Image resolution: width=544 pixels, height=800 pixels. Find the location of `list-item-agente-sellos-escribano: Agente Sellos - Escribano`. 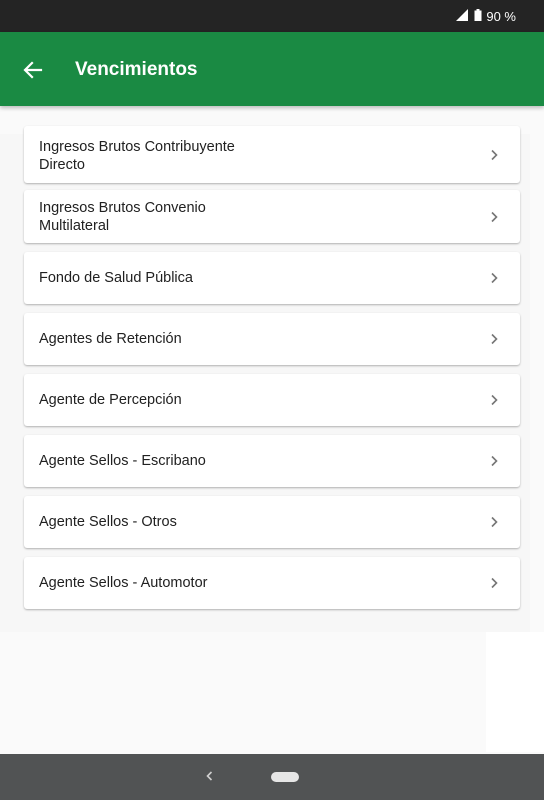

list-item-agente-sellos-escribano: Agente Sellos - Escribano is located at coordinates (272, 461).